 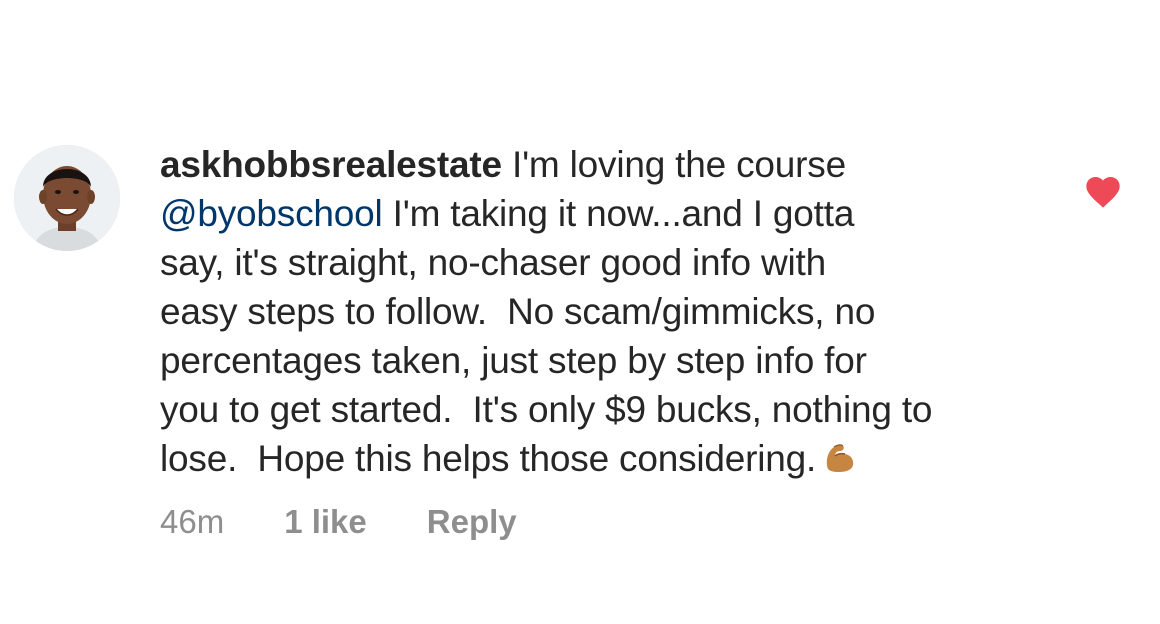 I want to click on comment-meta: 46m 1 like Reply, so click(x=338, y=522).